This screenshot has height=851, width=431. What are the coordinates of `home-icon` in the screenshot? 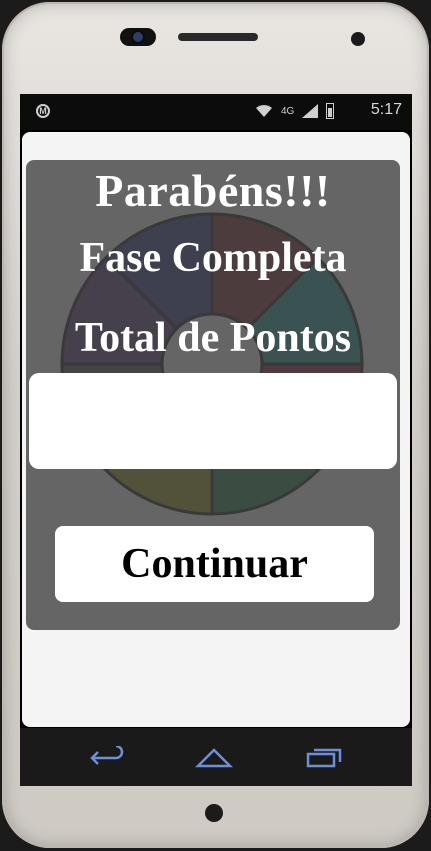 It's located at (214, 758).